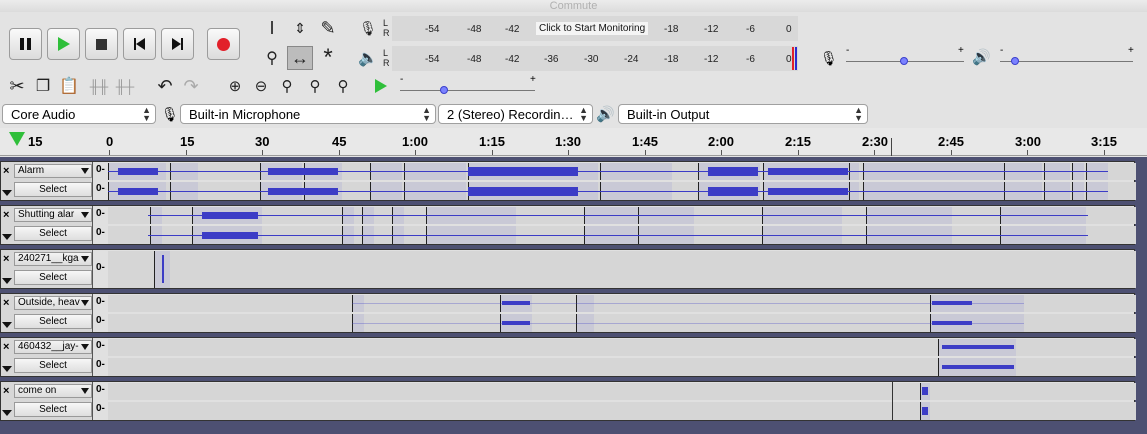  Describe the element at coordinates (53, 215) in the screenshot. I see `track-name-menu: Shutting alar` at that location.